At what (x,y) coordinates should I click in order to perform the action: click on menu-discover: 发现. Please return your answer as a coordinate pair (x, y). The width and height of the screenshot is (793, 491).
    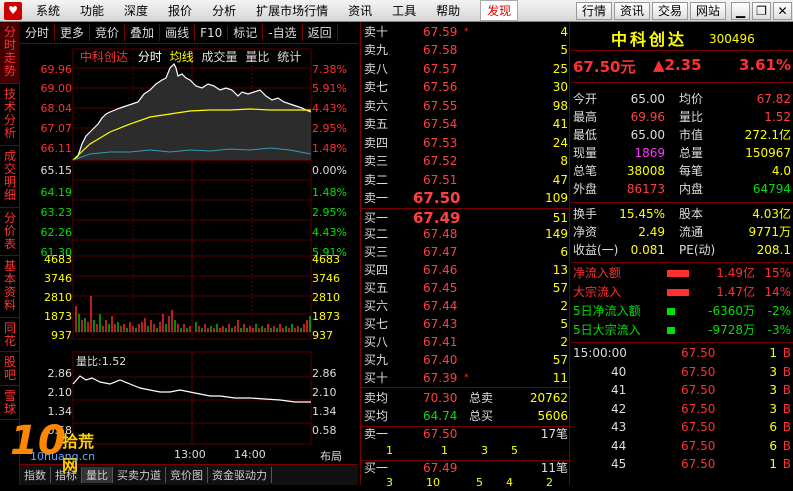
    Looking at the image, I should click on (499, 10).